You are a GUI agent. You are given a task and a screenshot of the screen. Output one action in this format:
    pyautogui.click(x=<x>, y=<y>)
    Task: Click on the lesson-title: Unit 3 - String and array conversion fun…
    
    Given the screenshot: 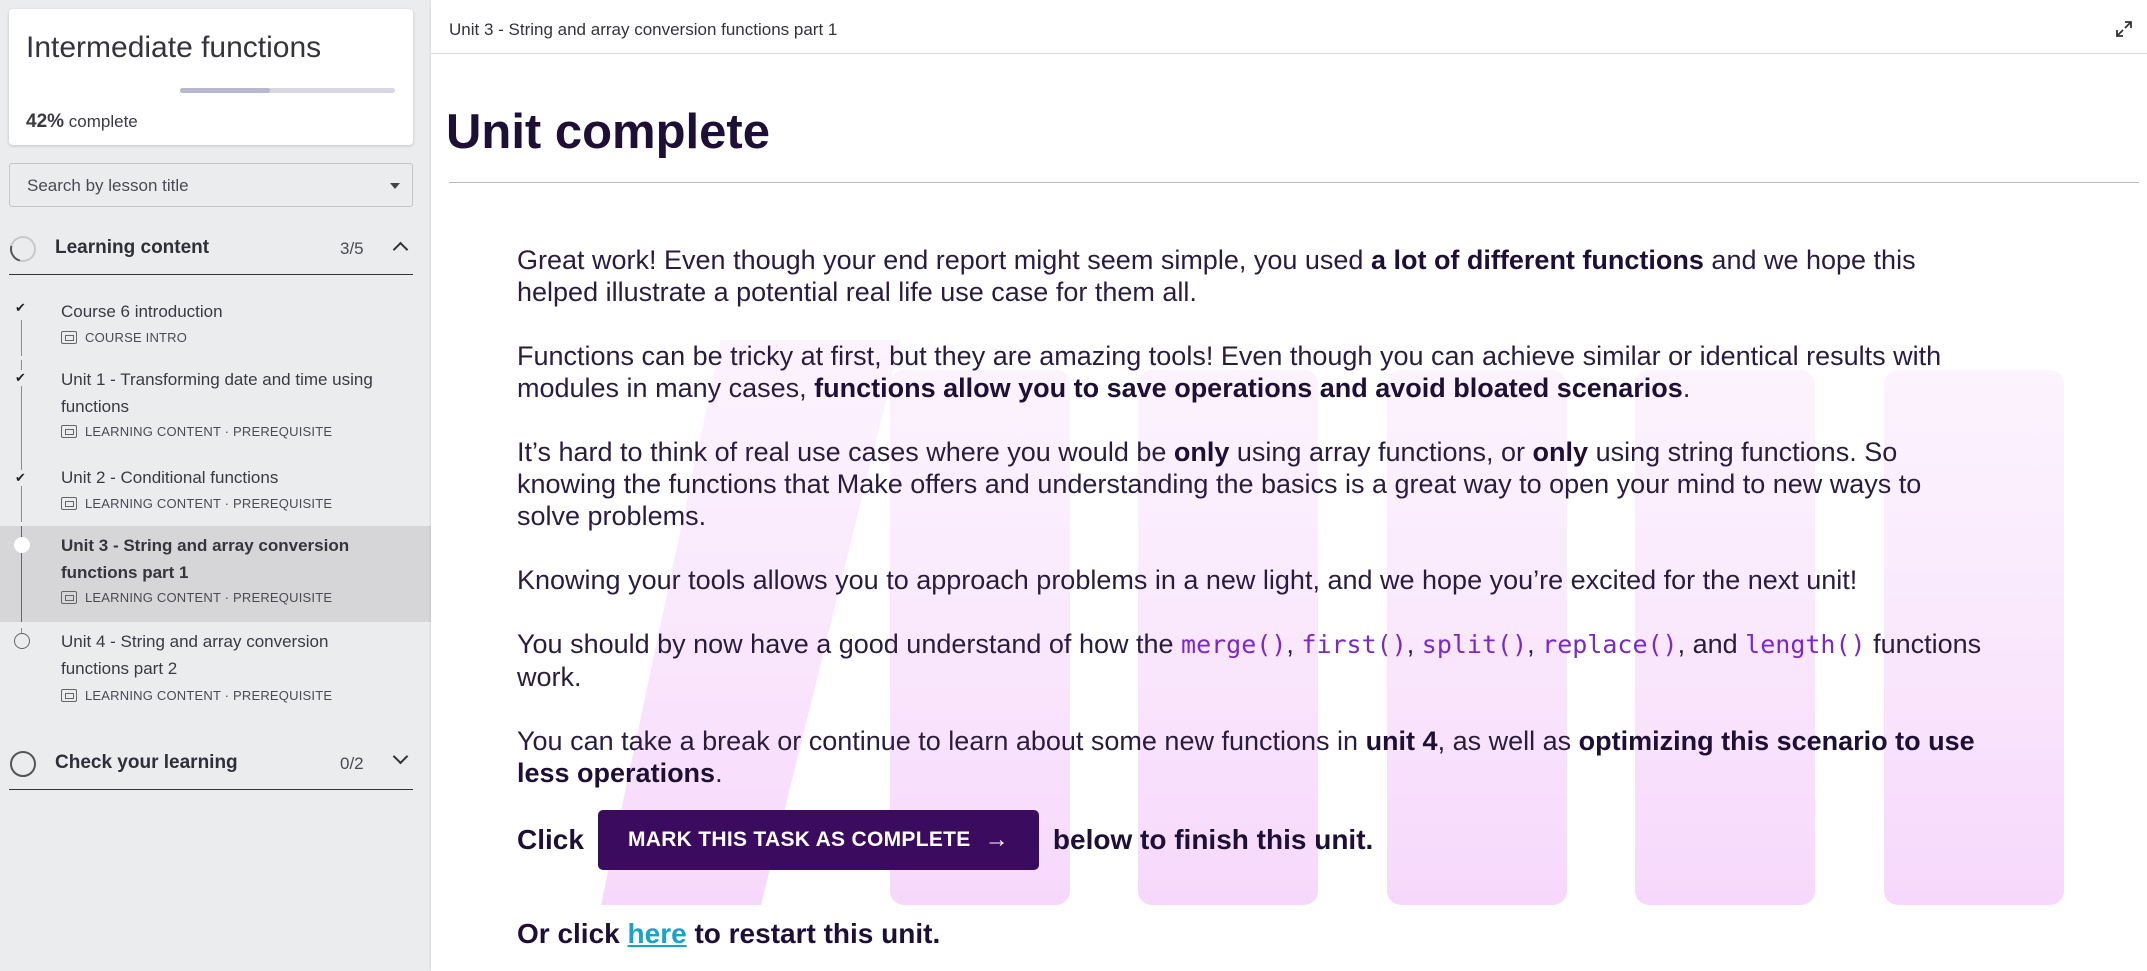 What is the action you would take?
    pyautogui.click(x=205, y=559)
    